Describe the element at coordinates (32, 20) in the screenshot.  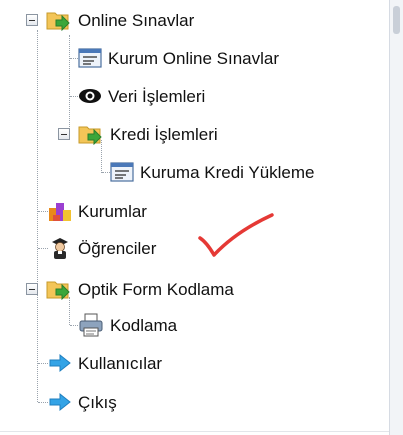
I see `collapse-toggle-online-sinavlar` at that location.